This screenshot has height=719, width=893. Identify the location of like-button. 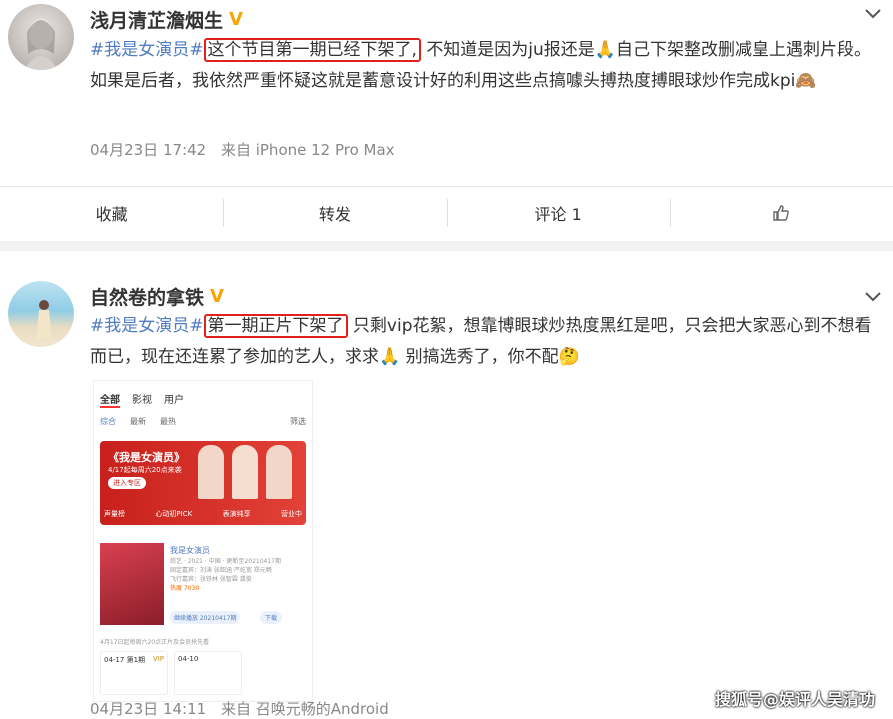
(781, 213).